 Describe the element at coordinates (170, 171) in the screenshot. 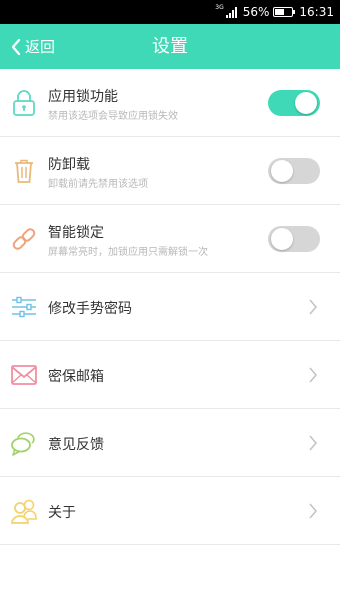

I see `setting-row-anti-uninstall: 防卸载 卸载前请先禁用该选项` at that location.